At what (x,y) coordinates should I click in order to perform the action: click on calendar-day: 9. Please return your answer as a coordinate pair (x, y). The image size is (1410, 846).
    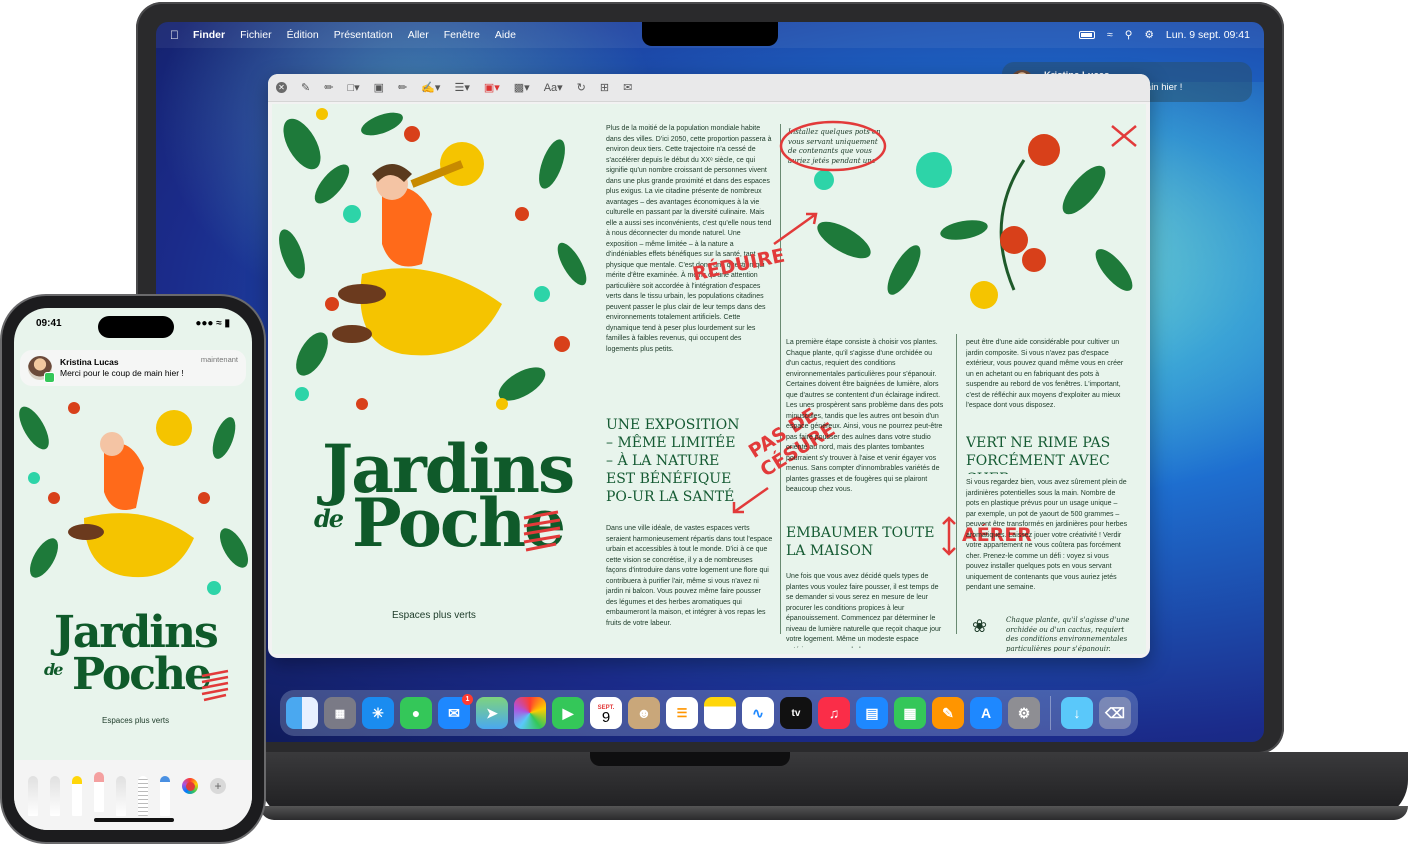
    Looking at the image, I should click on (606, 717).